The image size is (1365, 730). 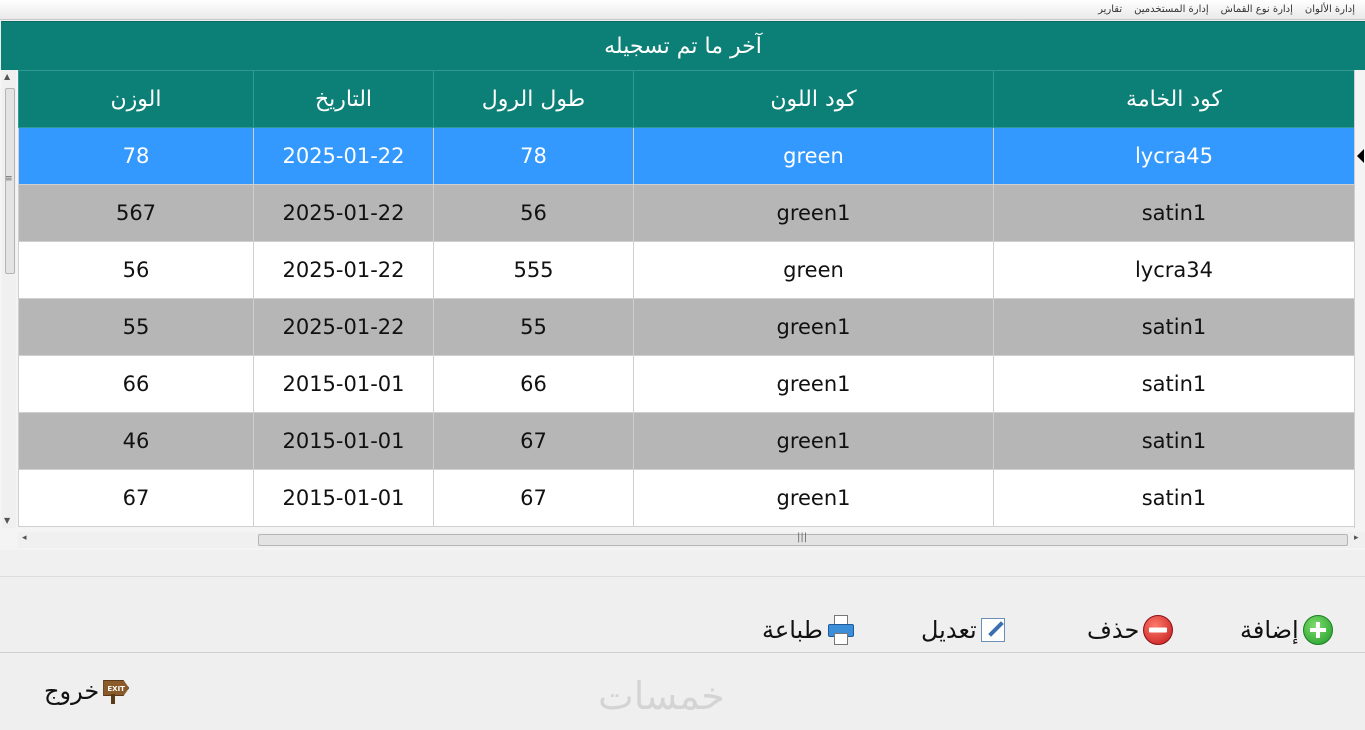 I want to click on cell-material: lycra34, so click(x=1174, y=270).